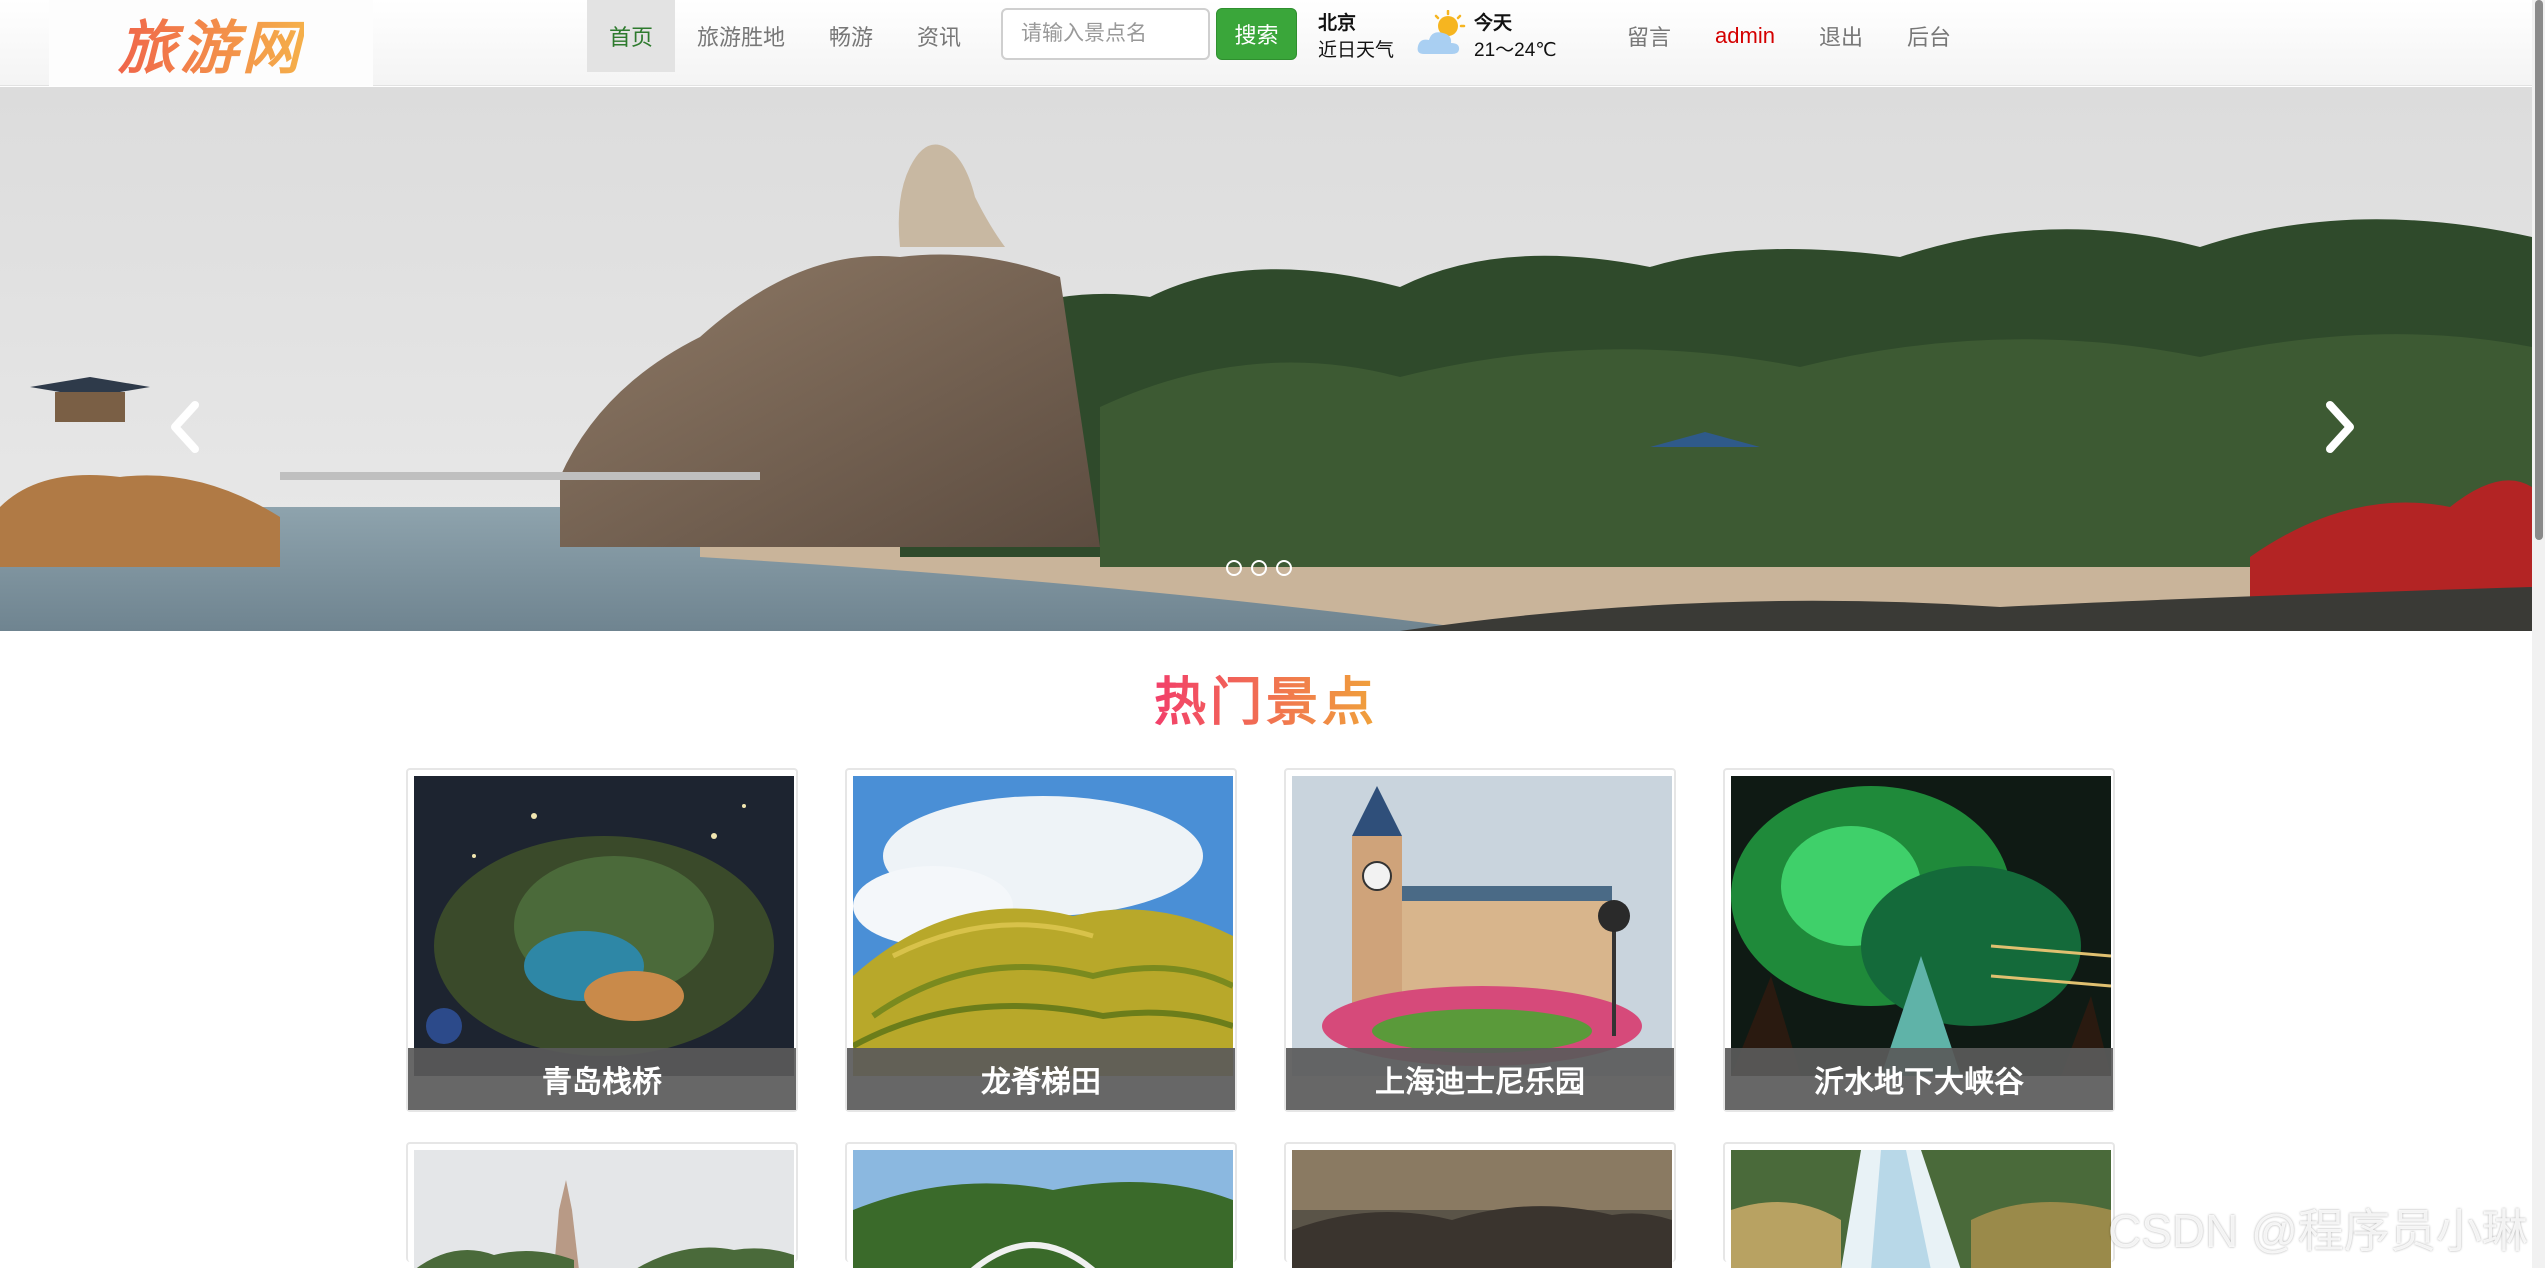 The image size is (2545, 1268). Describe the element at coordinates (1265, 703) in the screenshot. I see `hot-attractions-title-text: 热门景点` at that location.